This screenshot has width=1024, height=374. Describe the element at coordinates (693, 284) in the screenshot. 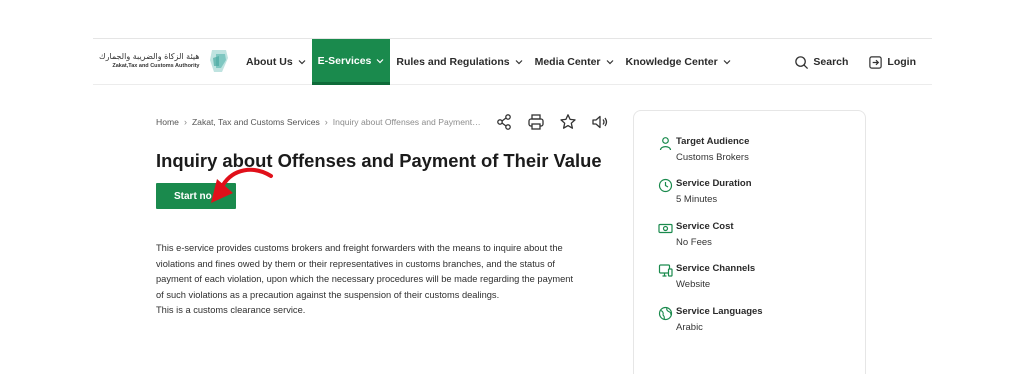

I see `info-value: Website` at that location.